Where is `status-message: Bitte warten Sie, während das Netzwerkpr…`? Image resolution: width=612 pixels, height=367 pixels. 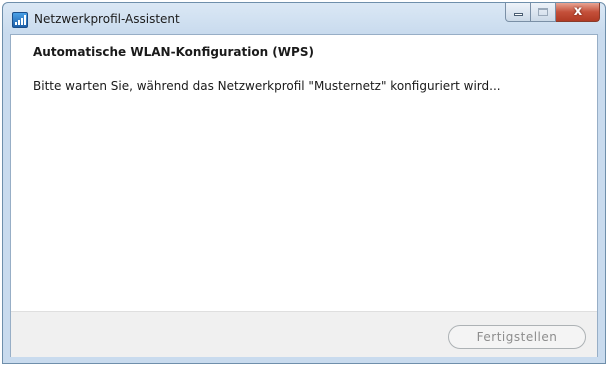 status-message: Bitte warten Sie, während das Netzwerkpr… is located at coordinates (267, 86).